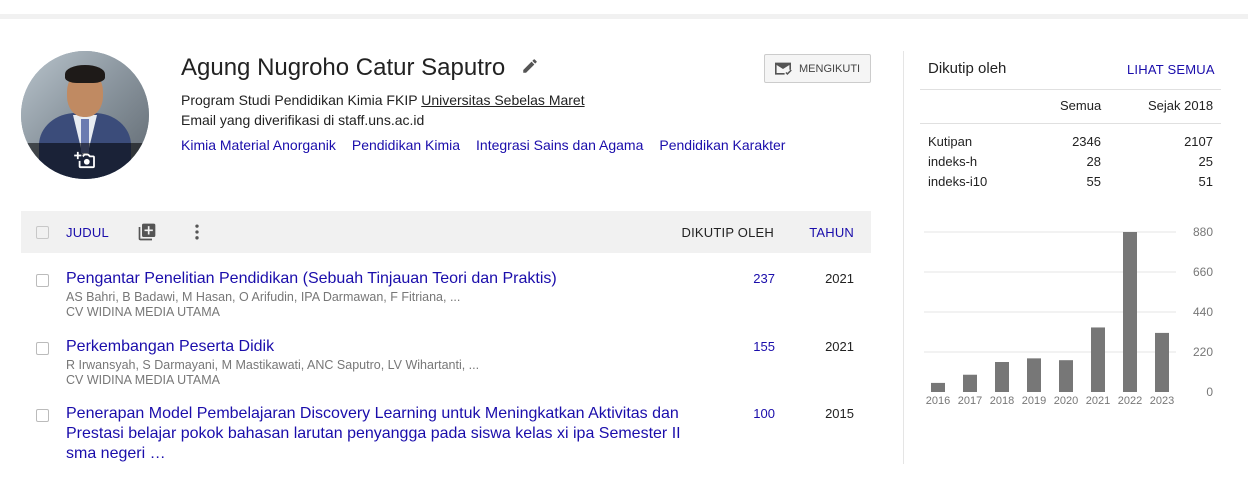 The image size is (1248, 495). I want to click on interest-link: Pendidikan Karakter, so click(722, 145).